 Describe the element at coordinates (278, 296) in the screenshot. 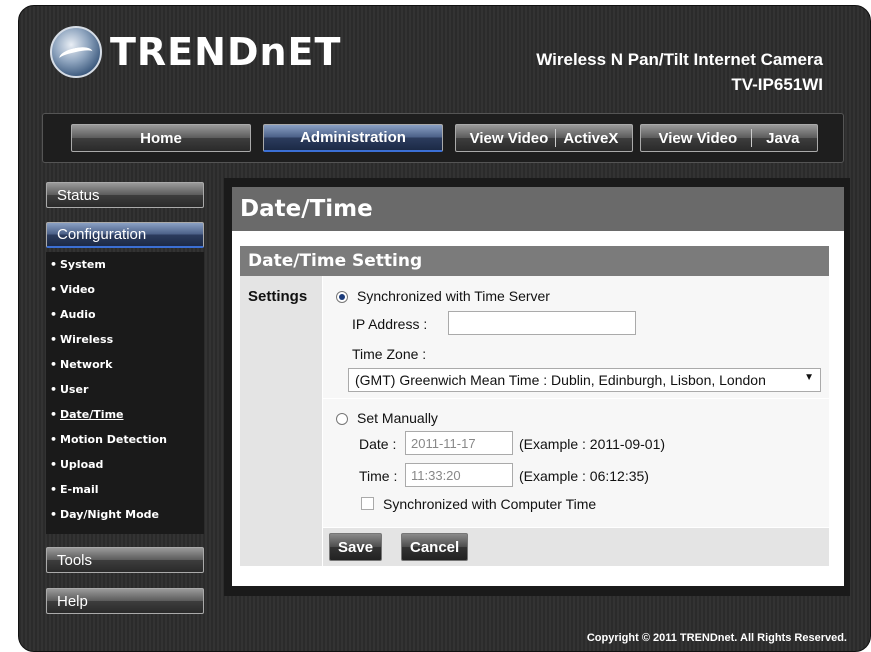

I see `settings-label: Settings` at that location.